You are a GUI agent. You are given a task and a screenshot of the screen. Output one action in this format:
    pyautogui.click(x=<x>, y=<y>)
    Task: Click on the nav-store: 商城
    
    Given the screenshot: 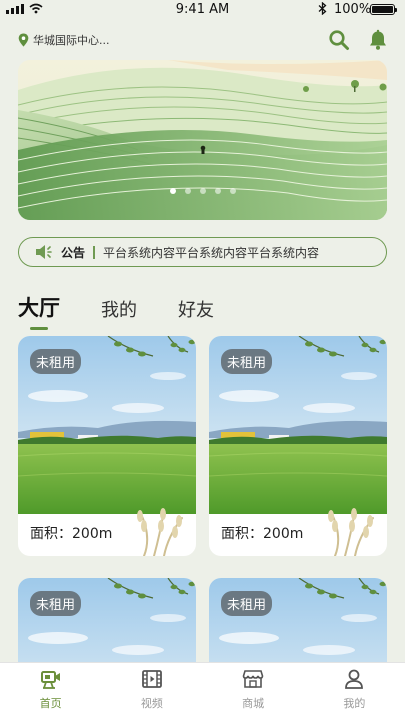 What is the action you would take?
    pyautogui.click(x=253, y=692)
    